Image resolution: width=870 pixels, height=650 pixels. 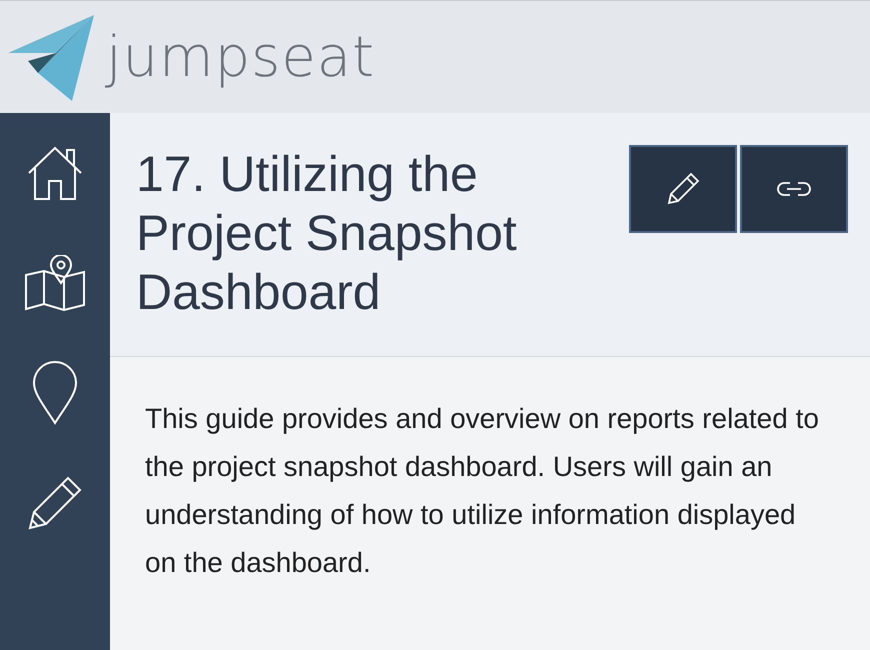 I want to click on link-icon, so click(x=794, y=189).